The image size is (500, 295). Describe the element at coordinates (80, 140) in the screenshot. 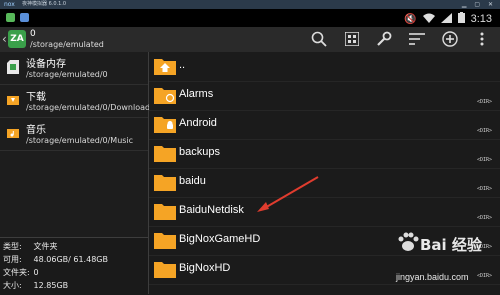

I see `location-path: /storage/emulated/0/Music` at that location.